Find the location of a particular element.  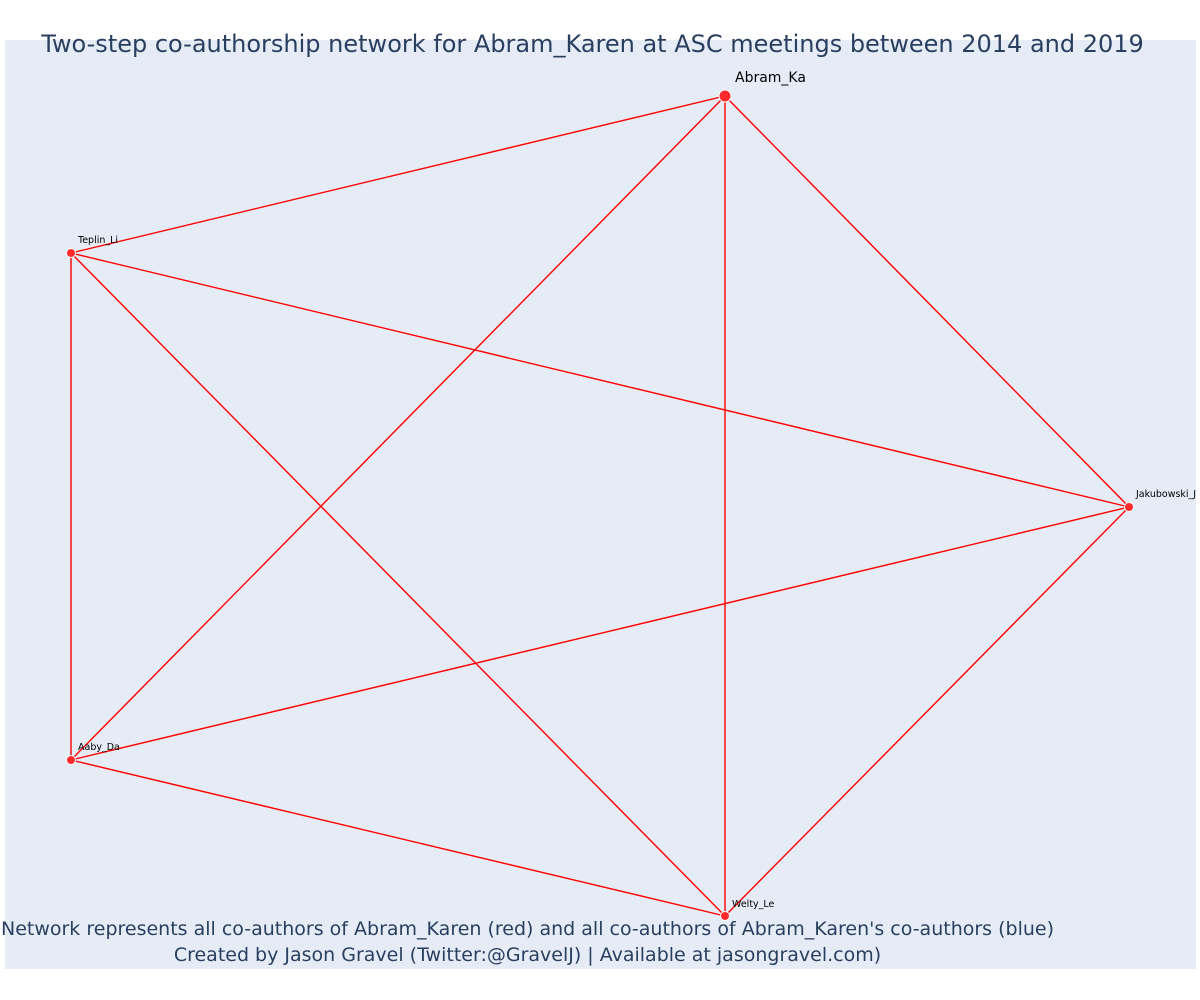

edge-Jakubowski_J-Welty_Le is located at coordinates (927, 711).